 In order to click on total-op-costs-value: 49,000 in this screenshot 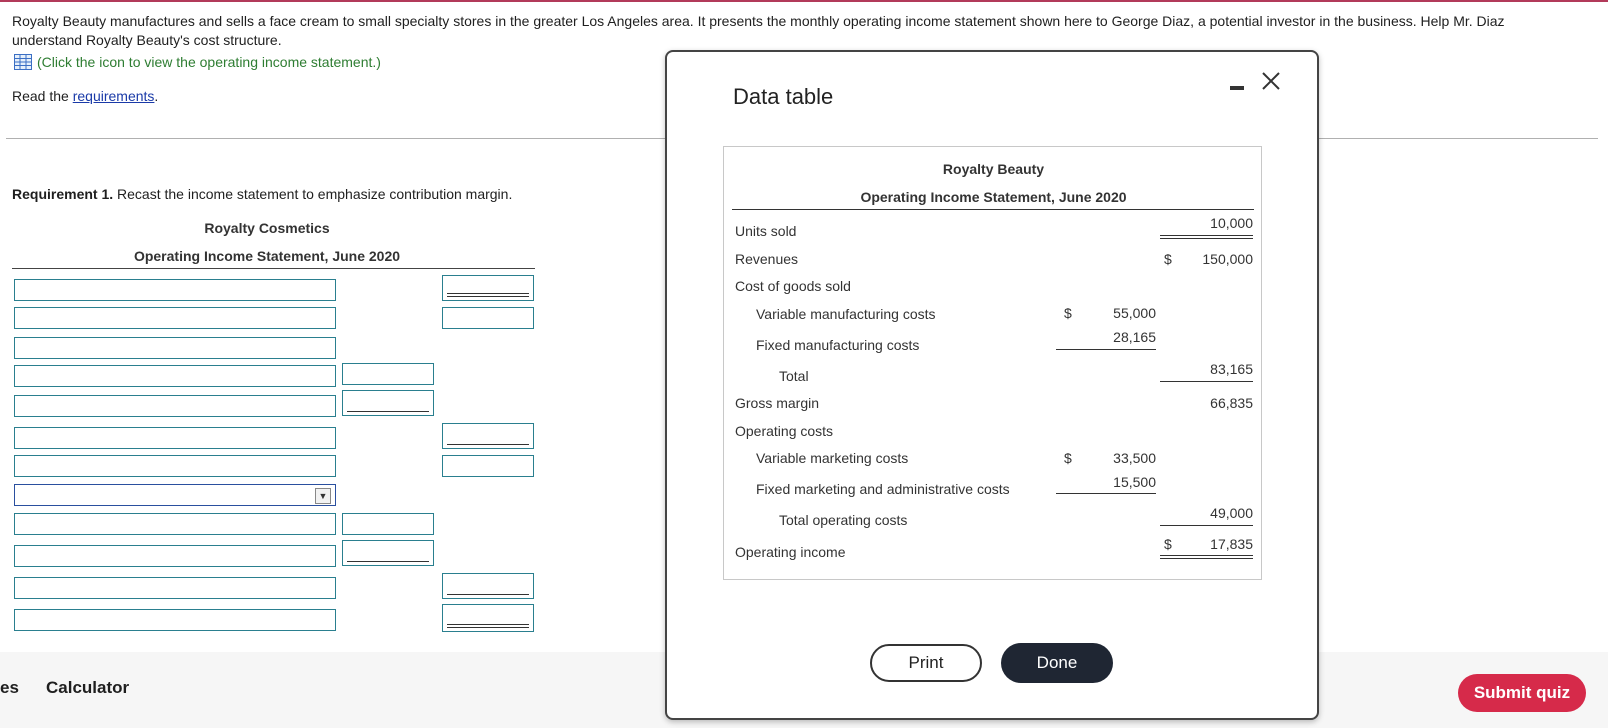, I will do `click(1231, 513)`.